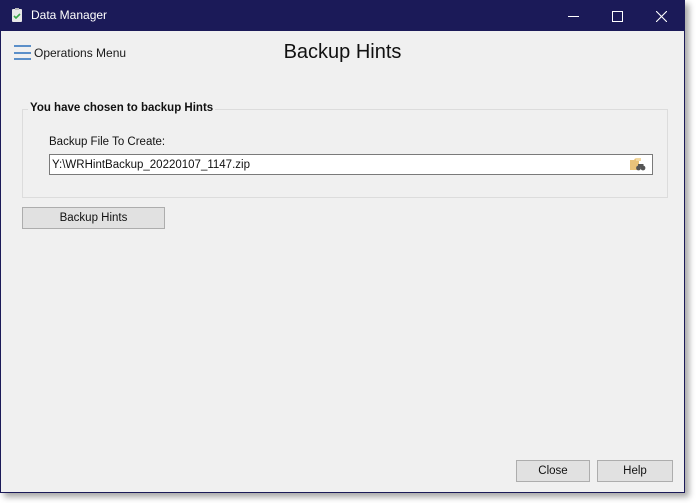 The image size is (696, 503). I want to click on close-icon, so click(661, 16).